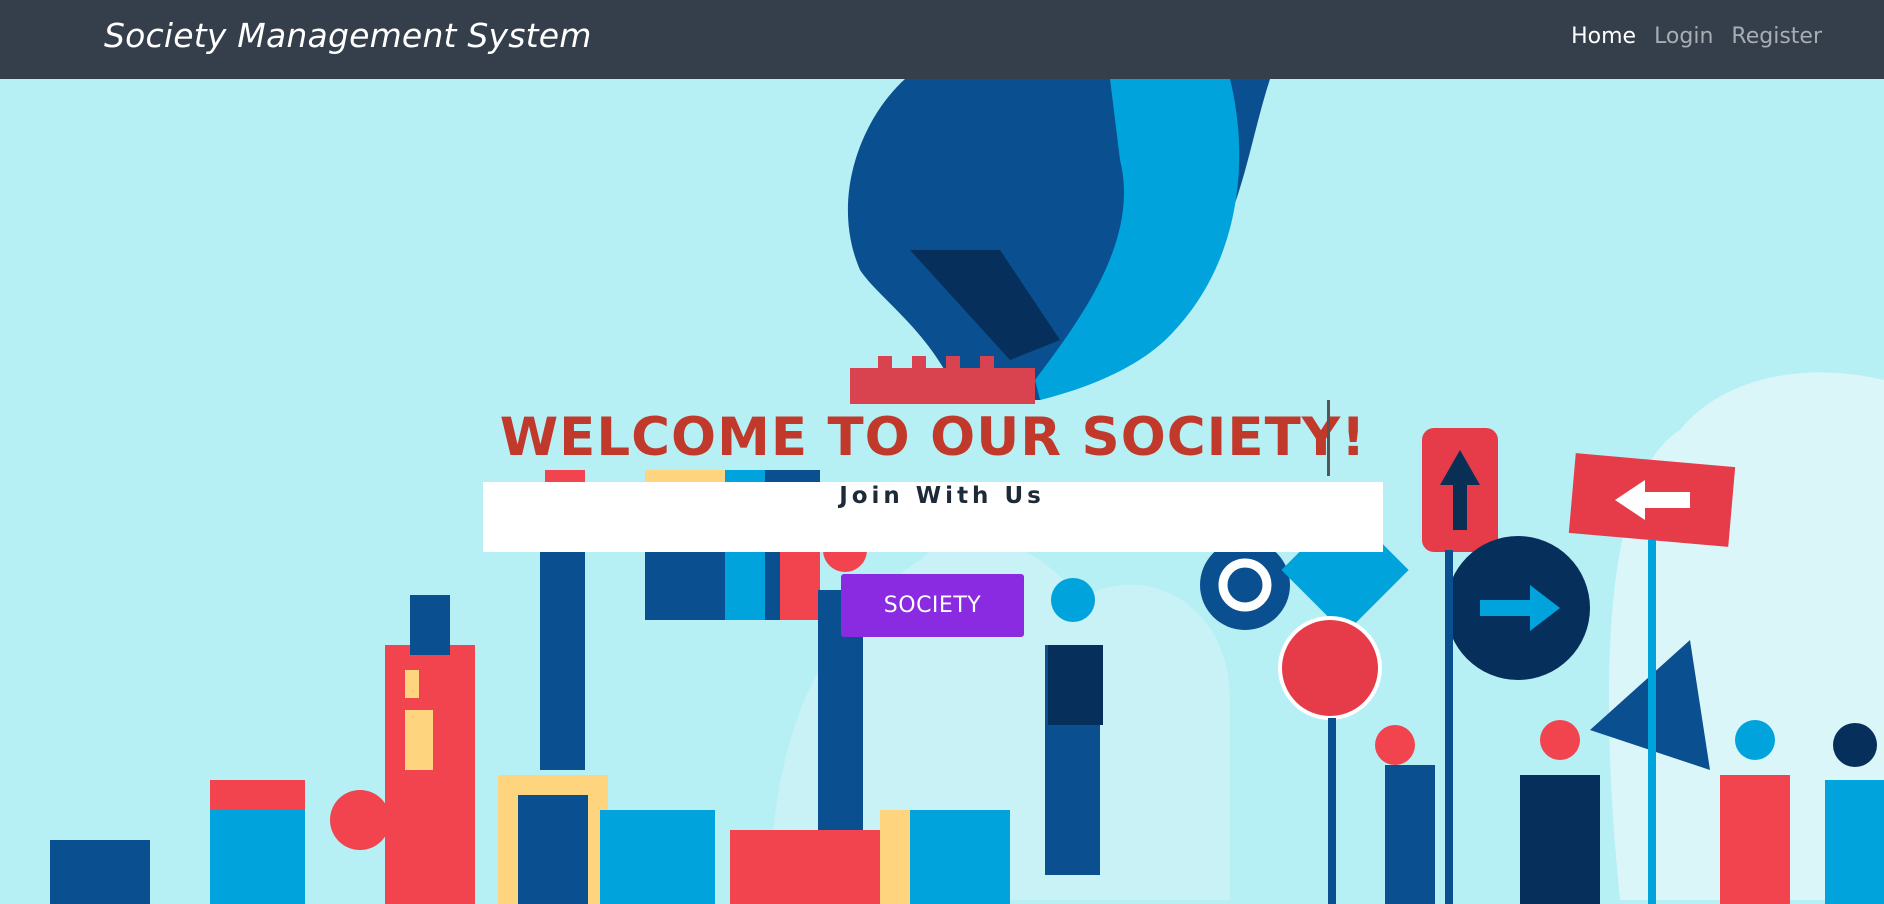  Describe the element at coordinates (933, 437) in the screenshot. I see `welcome-heading: WELCOME TO OUR SOCIETY!` at that location.